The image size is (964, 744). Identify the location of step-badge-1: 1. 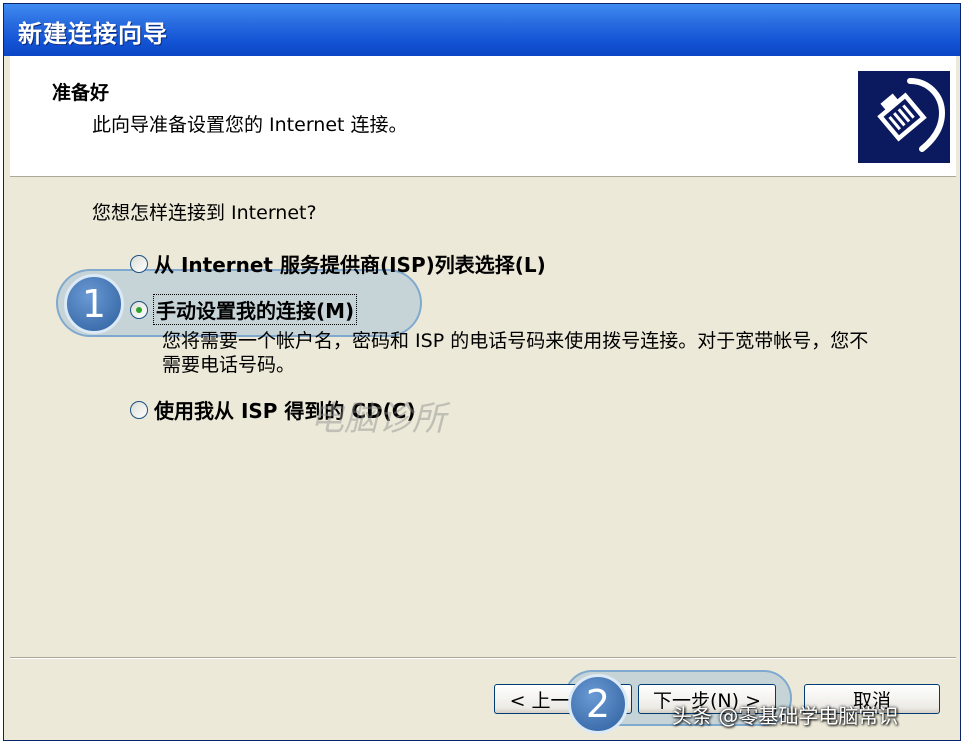
(94, 304).